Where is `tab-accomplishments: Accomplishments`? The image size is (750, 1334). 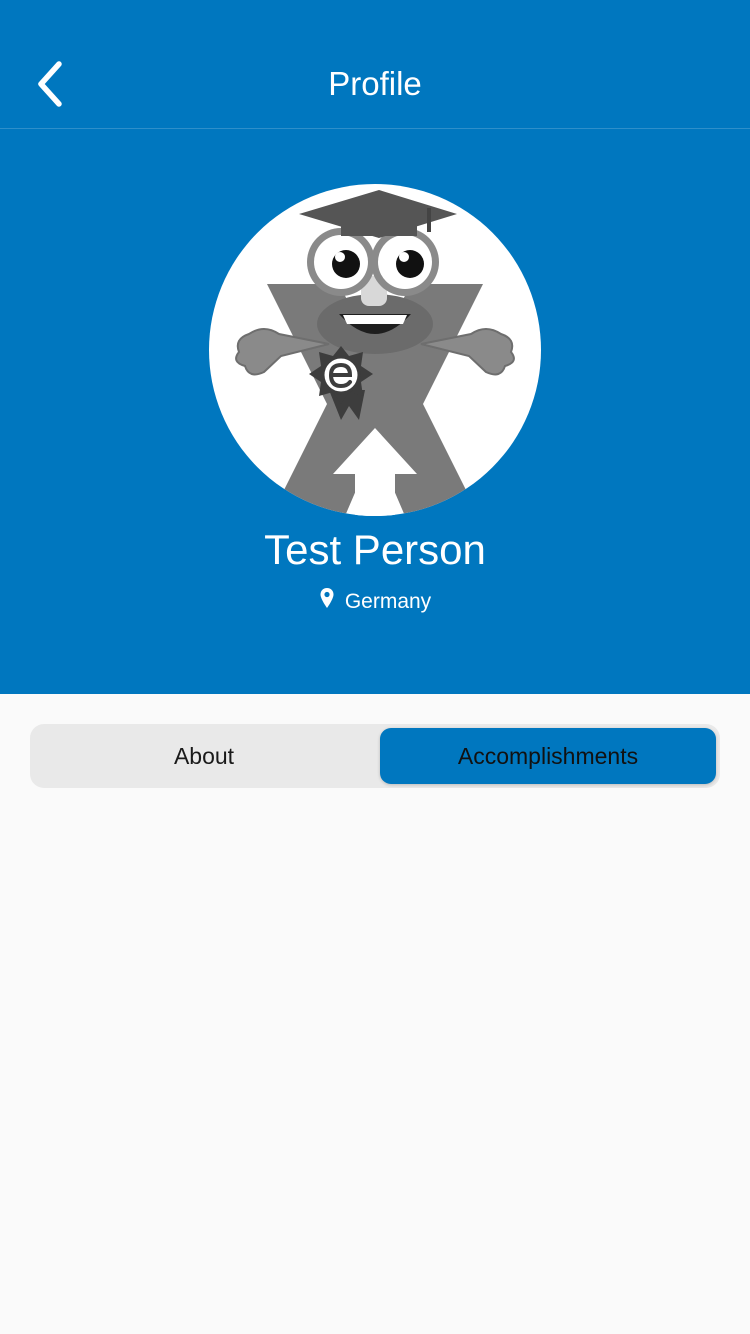 tab-accomplishments: Accomplishments is located at coordinates (548, 756).